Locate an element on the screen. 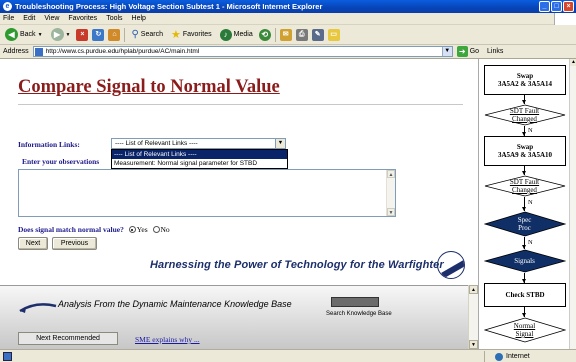  flow-diamond-1-label: SDT Fault Changed is located at coordinates (524, 115).